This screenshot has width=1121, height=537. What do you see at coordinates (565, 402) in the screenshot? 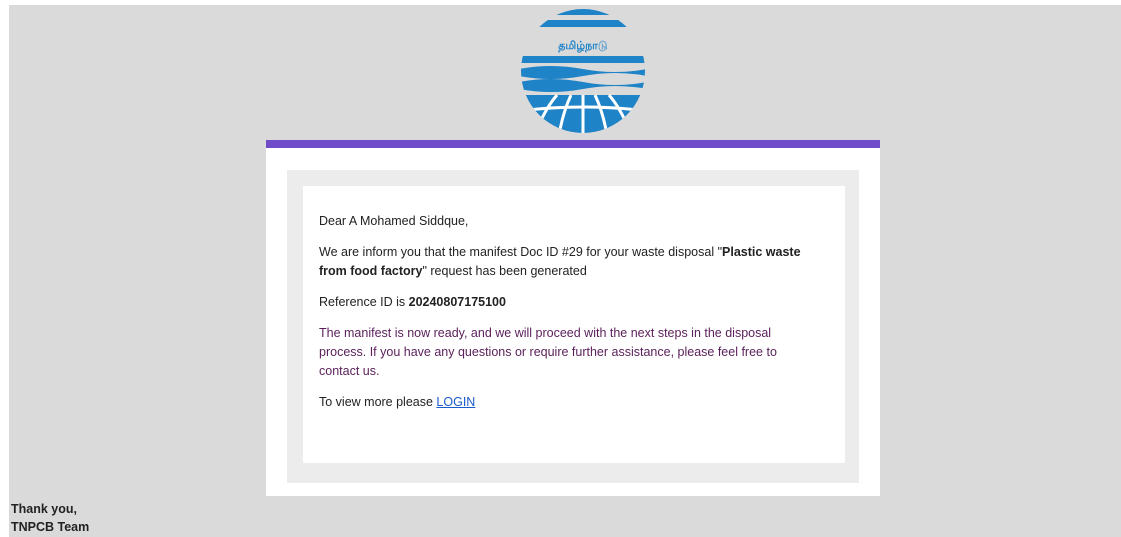
I see `view-more-line: To view more please LOGIN` at bounding box center [565, 402].